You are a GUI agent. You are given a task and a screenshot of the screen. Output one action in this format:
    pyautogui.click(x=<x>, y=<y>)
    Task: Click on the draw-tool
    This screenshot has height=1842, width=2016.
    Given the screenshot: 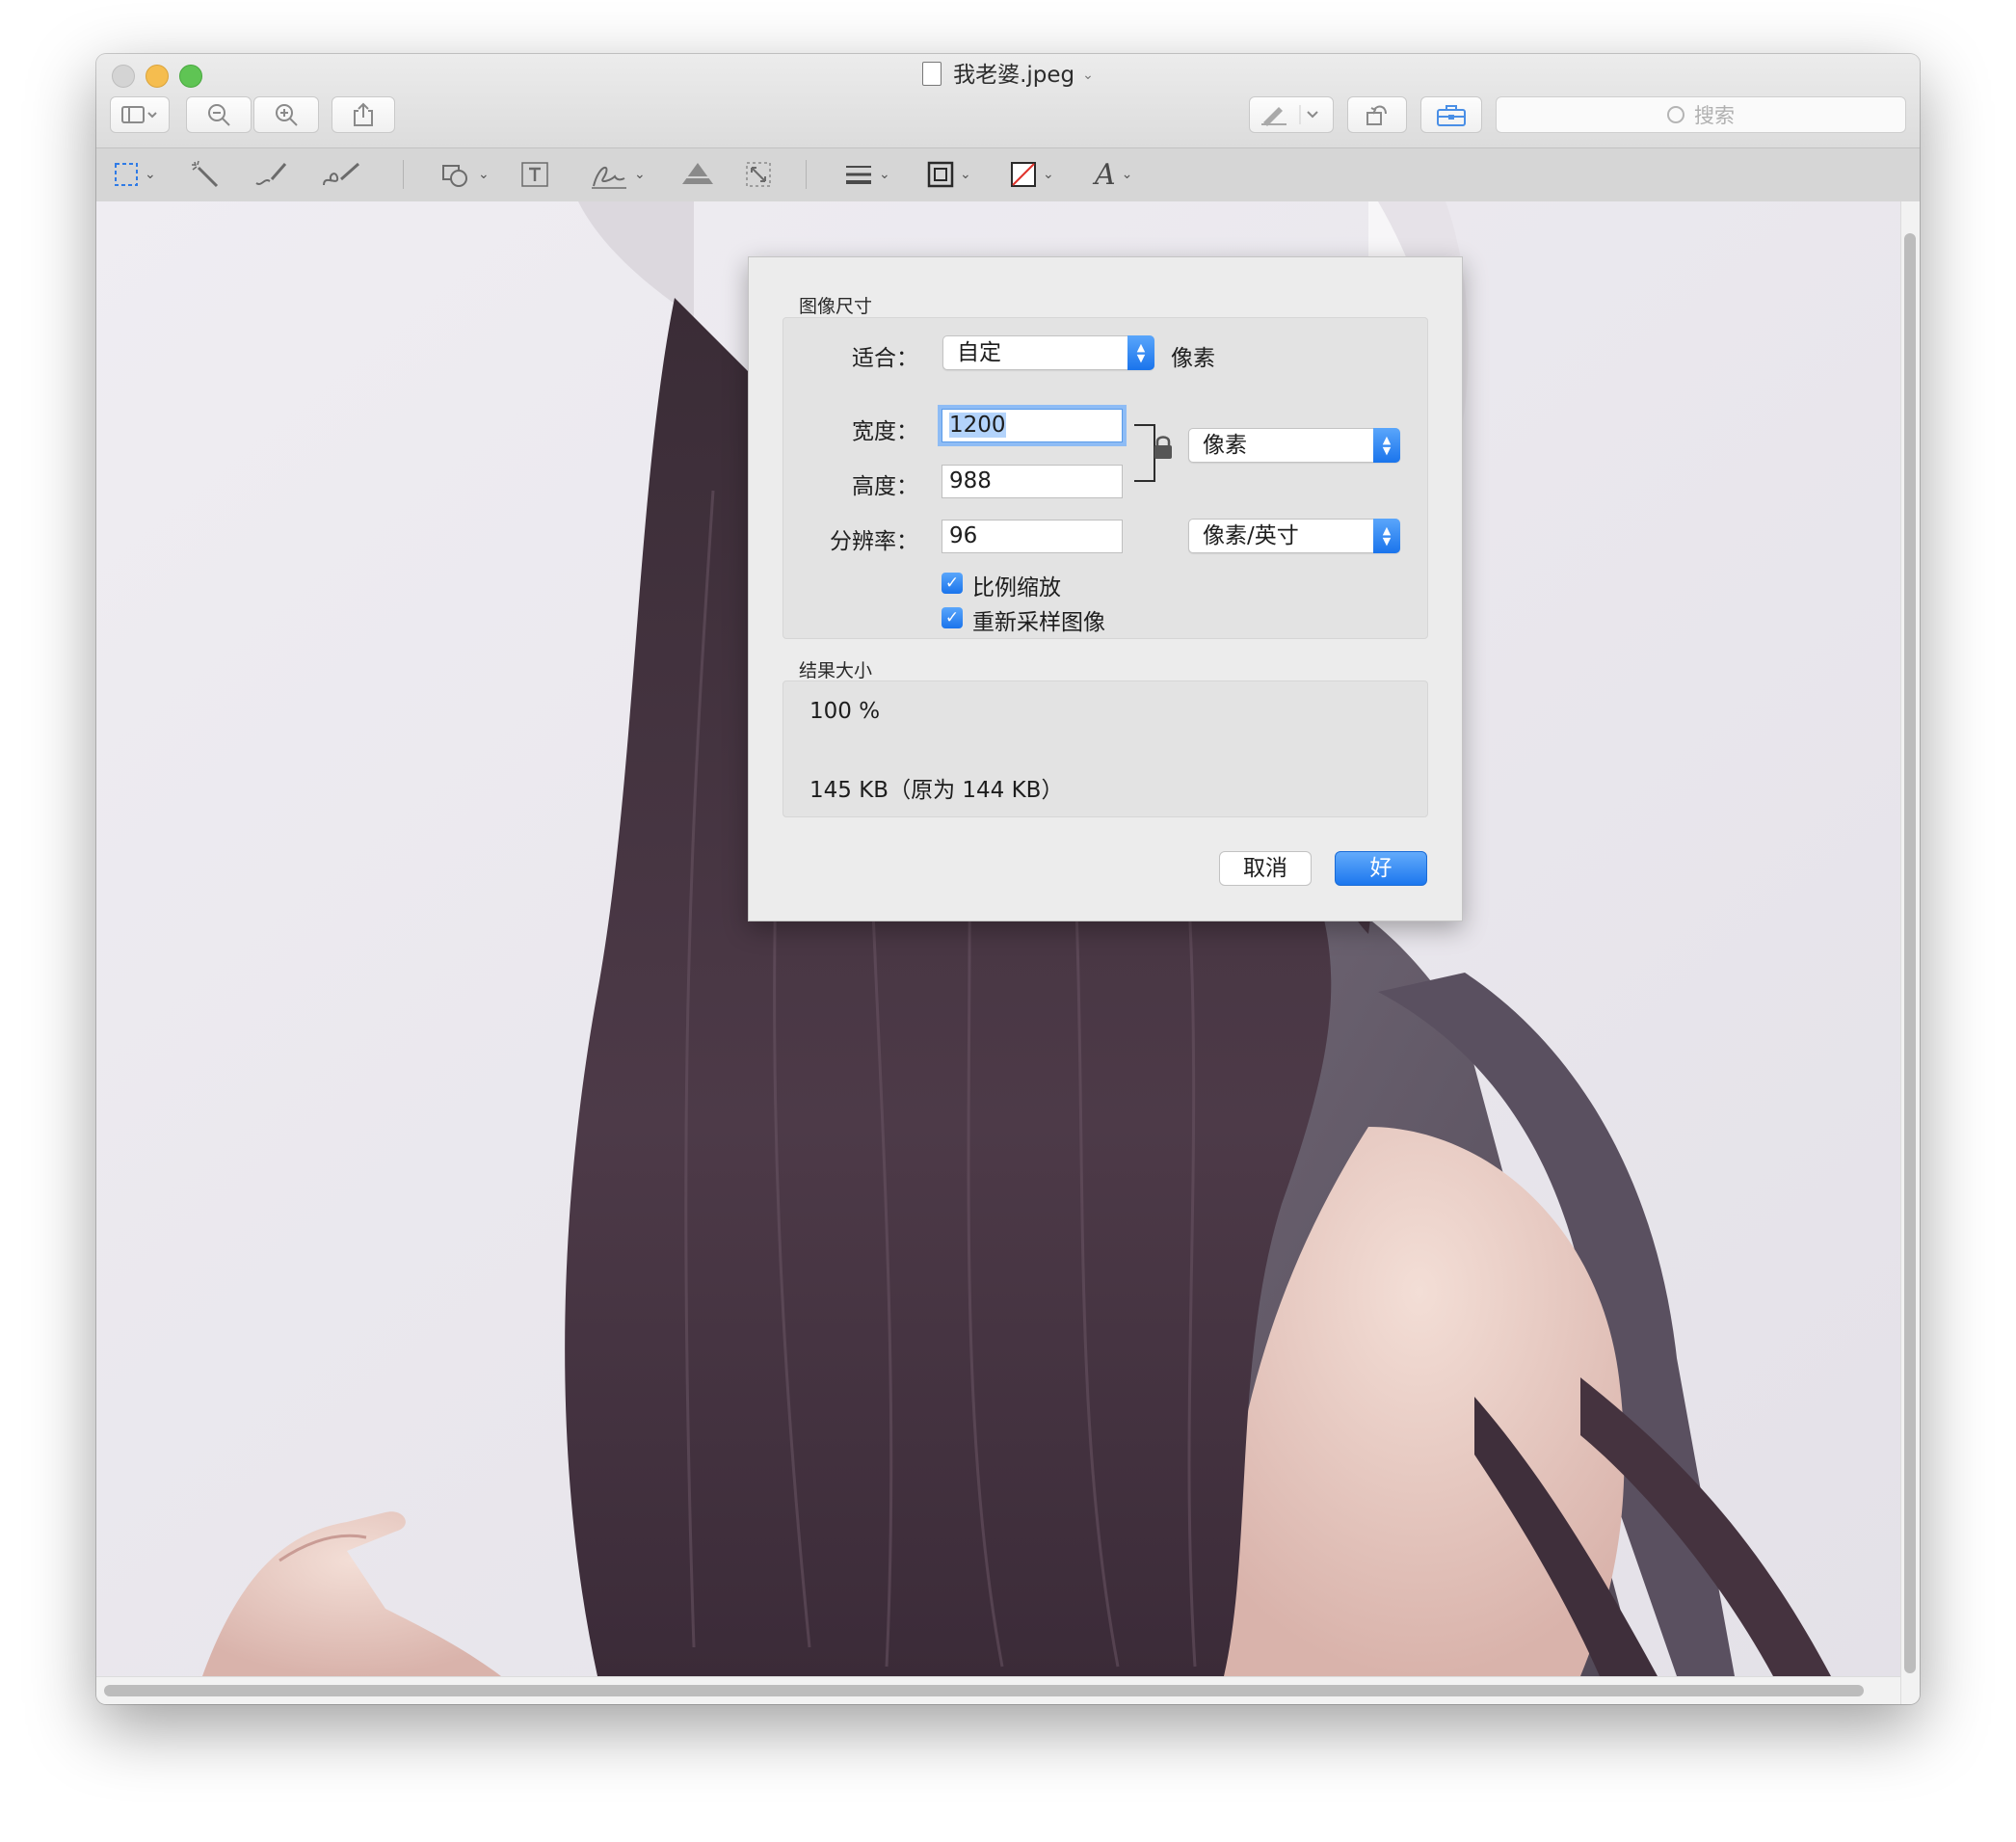 What is the action you would take?
    pyautogui.click(x=343, y=174)
    